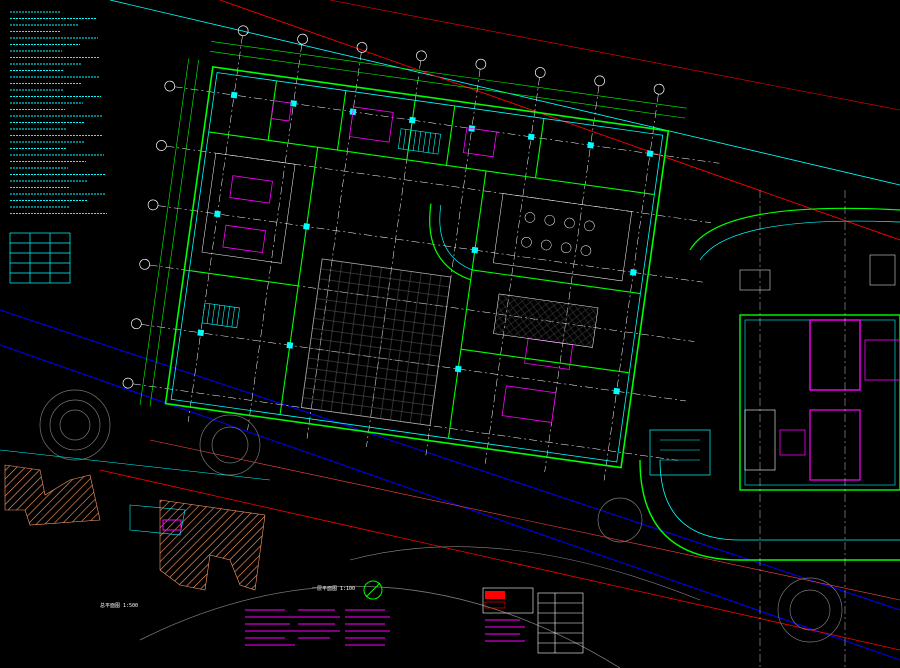  I want to click on plan-title: 一层平面图 1:100, so click(333, 589).